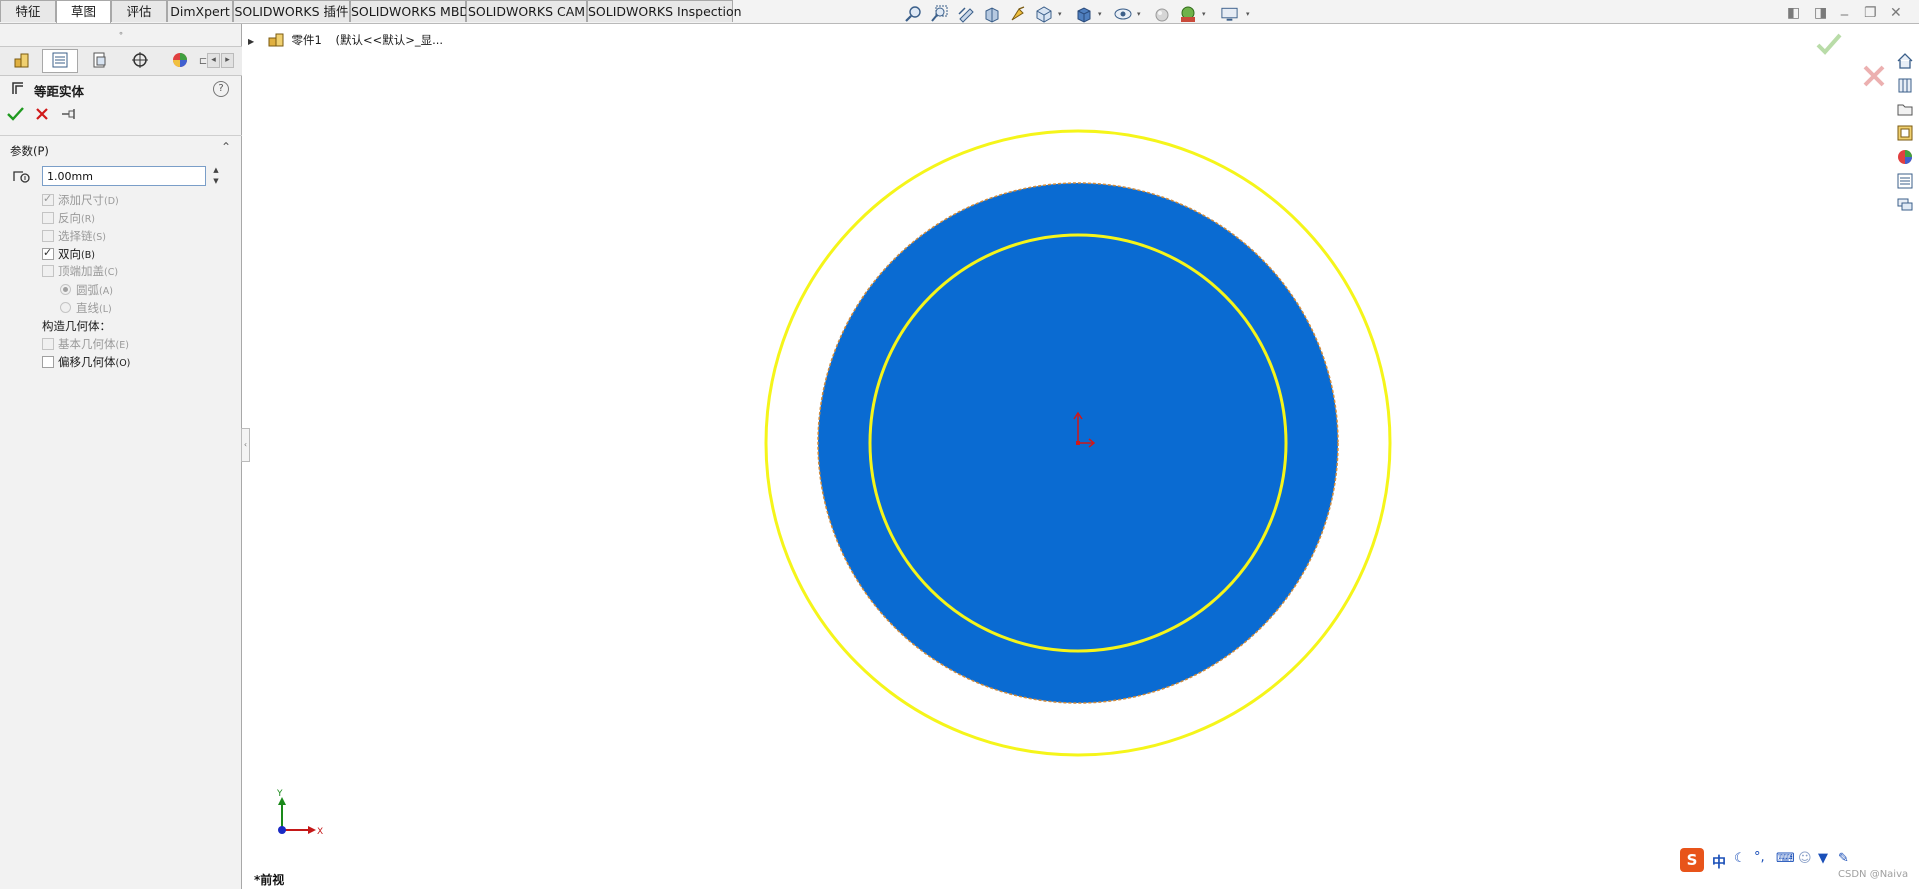 The width and height of the screenshot is (1919, 889). Describe the element at coordinates (409, 11) in the screenshot. I see `tab-solidworks-mbd: SOLIDWORKS MBD` at that location.